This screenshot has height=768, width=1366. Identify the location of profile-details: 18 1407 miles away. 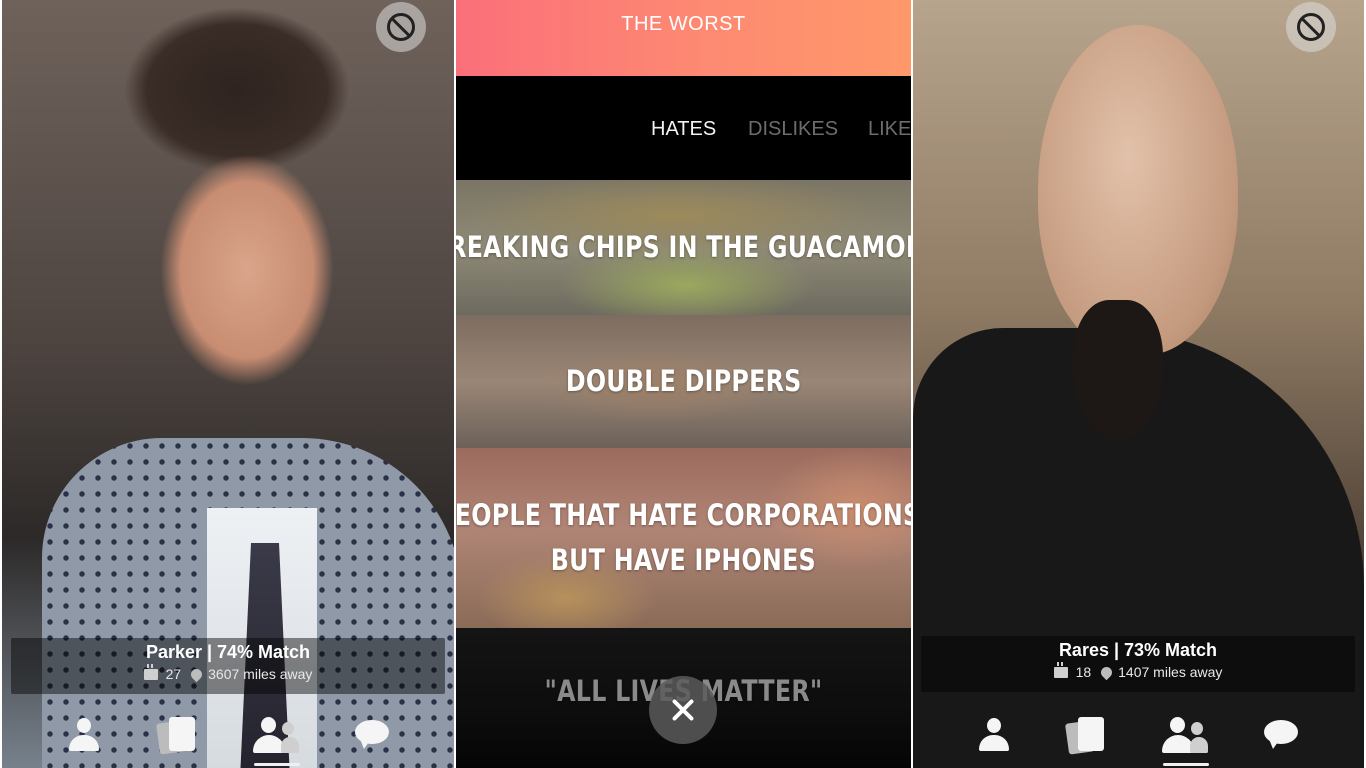
(1138, 670).